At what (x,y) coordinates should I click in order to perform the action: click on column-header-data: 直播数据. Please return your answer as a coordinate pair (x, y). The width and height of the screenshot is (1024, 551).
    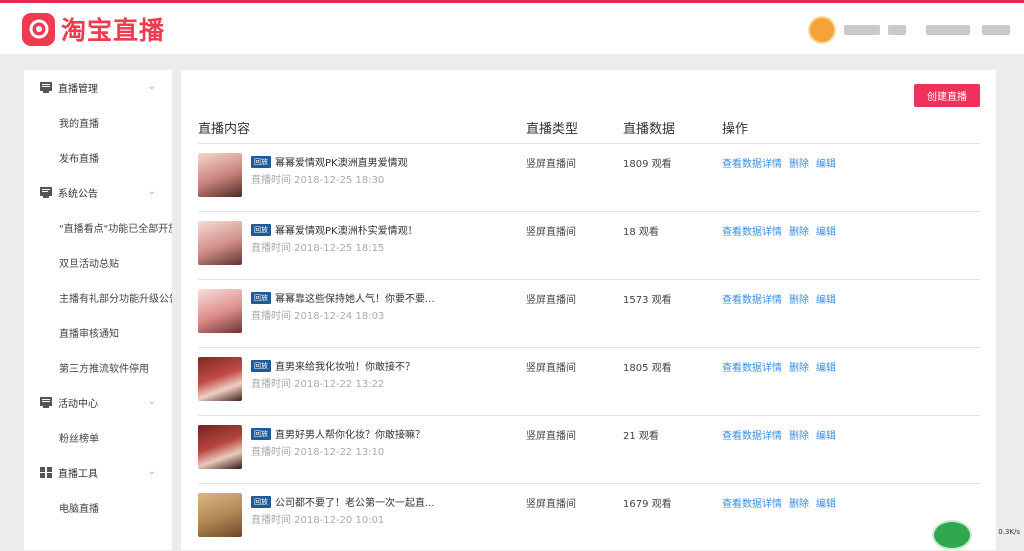
    Looking at the image, I should click on (649, 129).